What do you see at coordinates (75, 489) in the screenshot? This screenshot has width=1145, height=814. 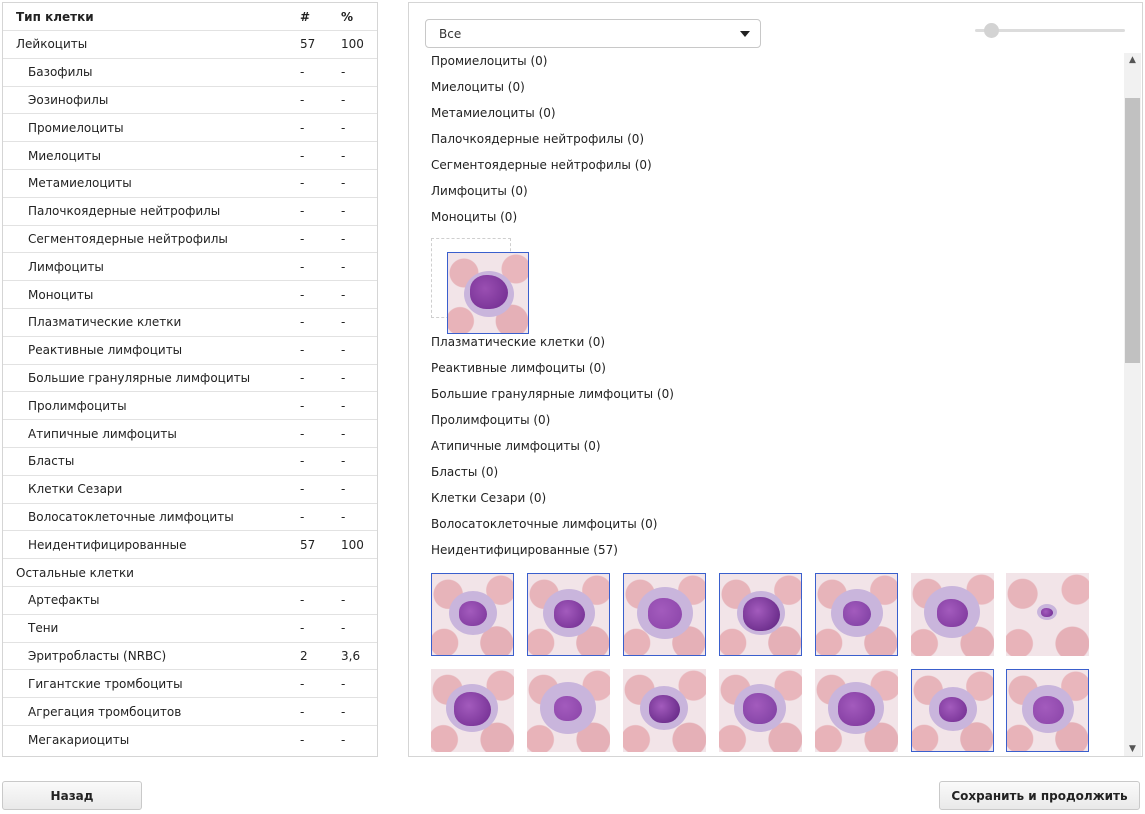 I see `row-cell-type: Клетки Сезари` at bounding box center [75, 489].